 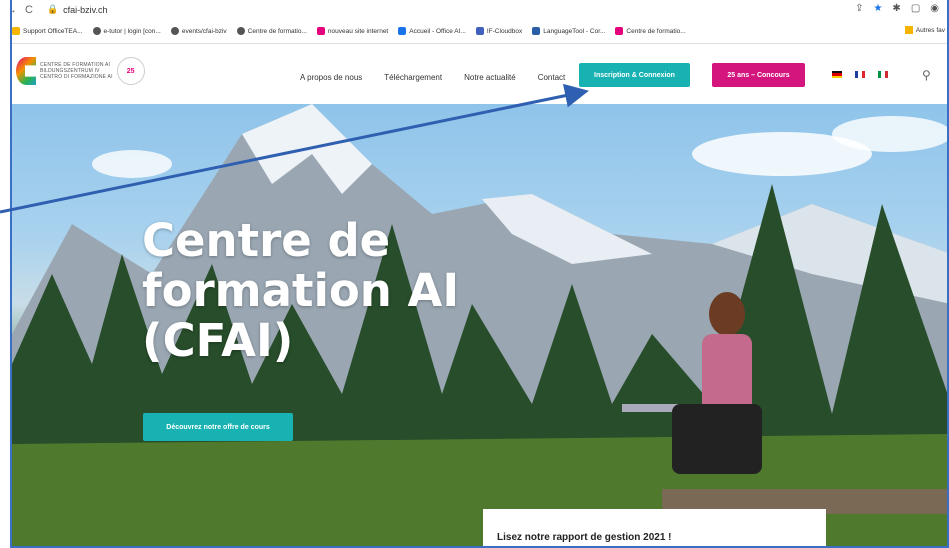 What do you see at coordinates (479, 9) in the screenshot?
I see `address-bar: → C 🔒 cfai-bziv.ch ⇪ ★ ✱ ▢ ◉` at bounding box center [479, 9].